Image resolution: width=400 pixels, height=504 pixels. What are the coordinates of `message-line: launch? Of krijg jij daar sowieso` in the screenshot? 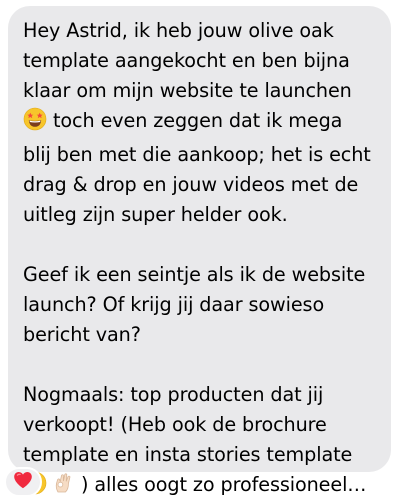 It's located at (174, 304).